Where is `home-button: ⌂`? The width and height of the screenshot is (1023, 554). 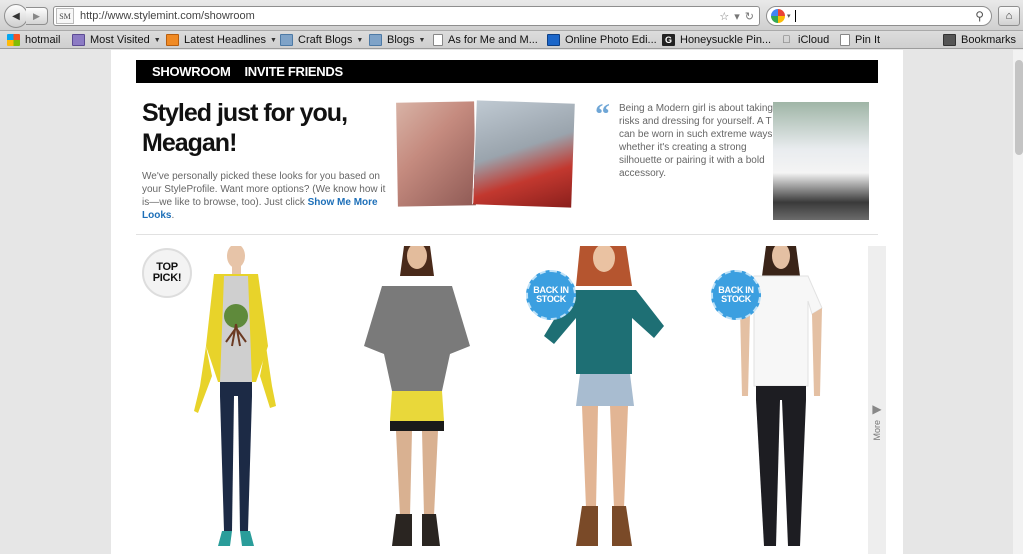 home-button: ⌂ is located at coordinates (1009, 16).